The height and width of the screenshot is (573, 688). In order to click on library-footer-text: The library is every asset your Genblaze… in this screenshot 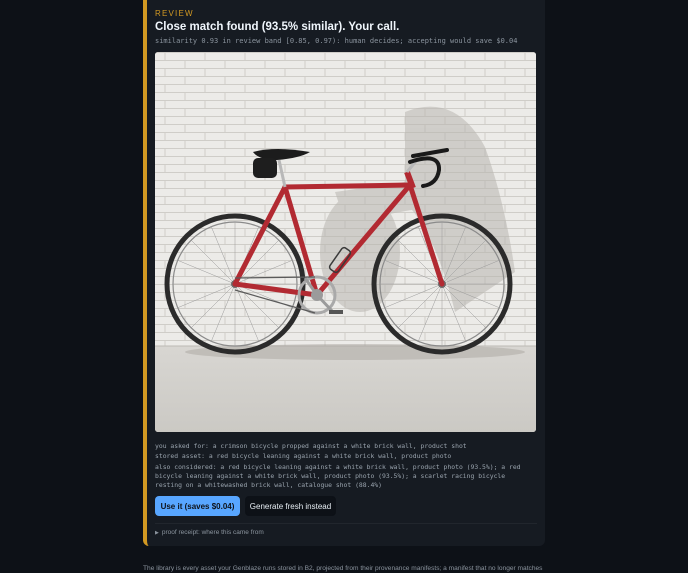, I will do `click(343, 568)`.